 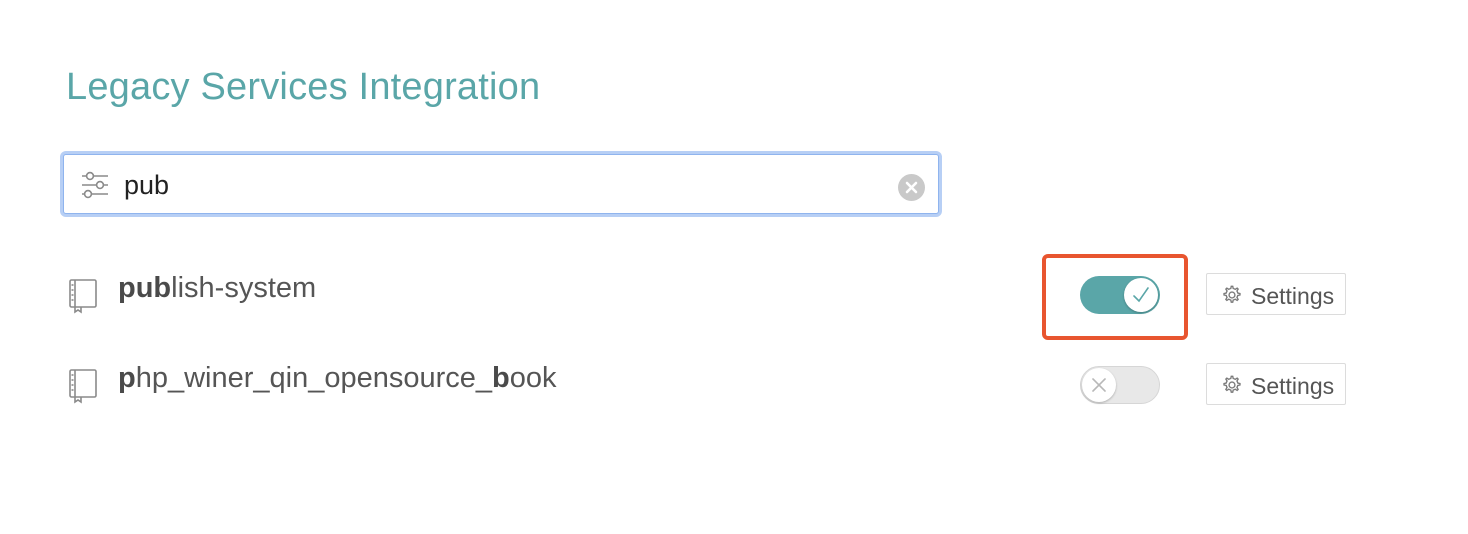 I want to click on search-input, so click(x=504, y=185).